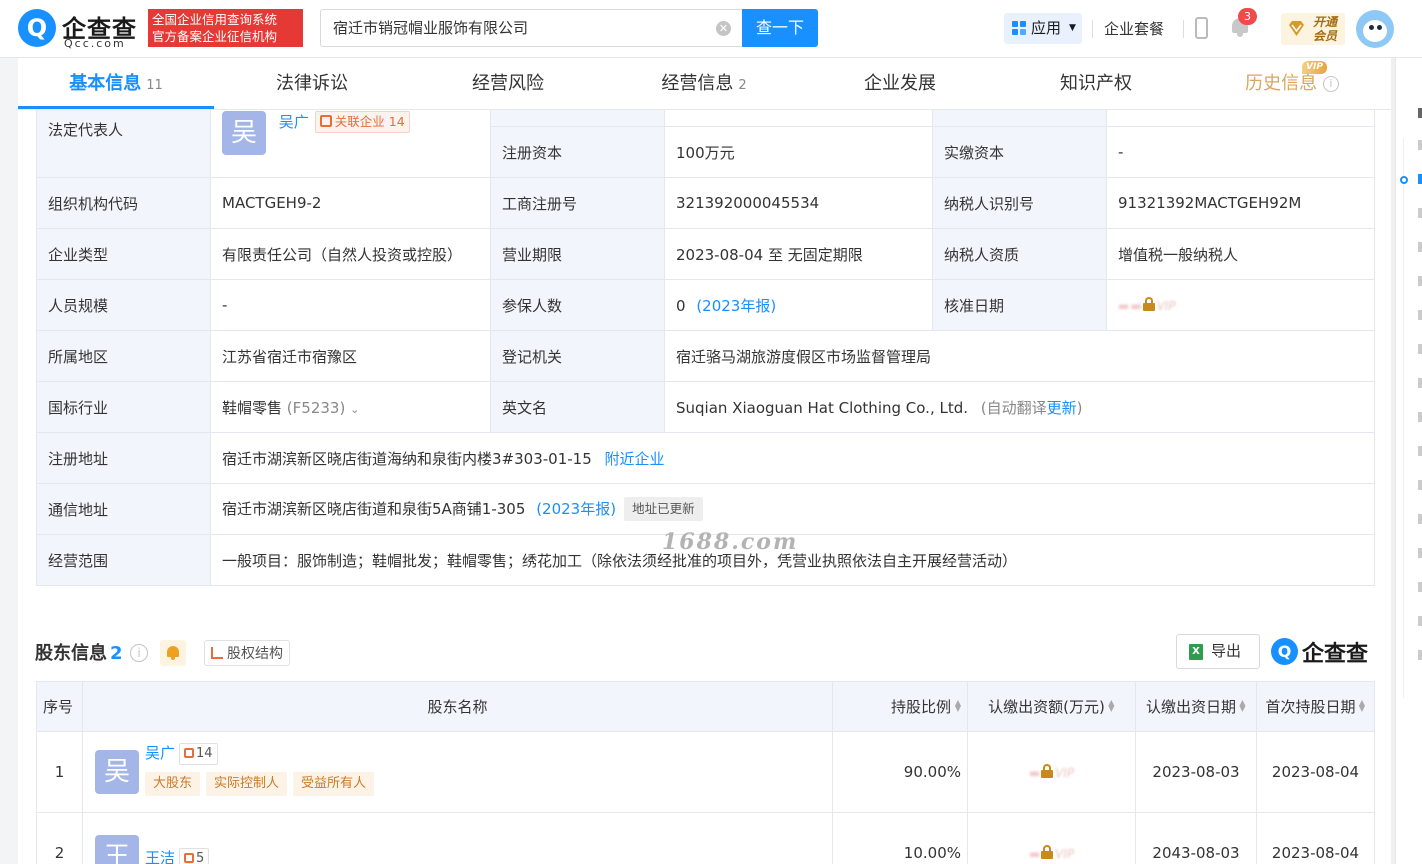 This screenshot has width=1422, height=864. Describe the element at coordinates (900, 838) in the screenshot. I see `shareholder-ratio: 10.00%` at that location.